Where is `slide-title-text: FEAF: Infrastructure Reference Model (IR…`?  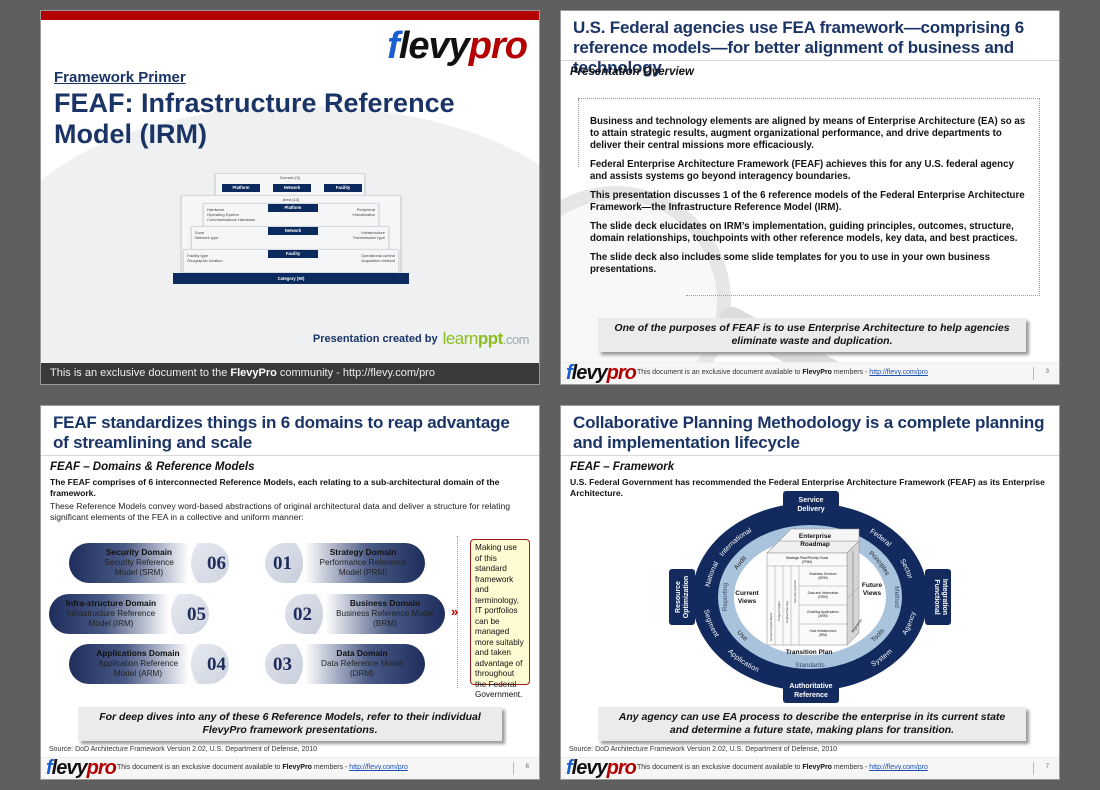 slide-title-text: FEAF: Infrastructure Reference Model (IR… is located at coordinates (254, 118).